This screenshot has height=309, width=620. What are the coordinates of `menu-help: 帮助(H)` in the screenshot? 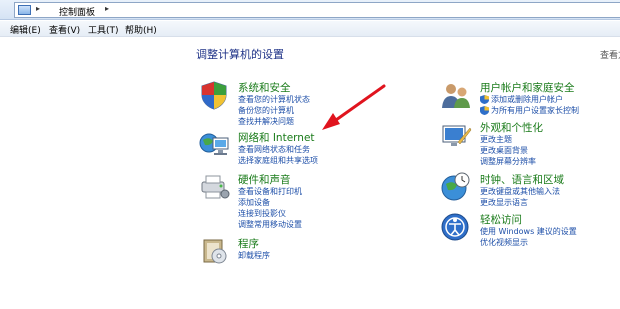 It's located at (141, 29).